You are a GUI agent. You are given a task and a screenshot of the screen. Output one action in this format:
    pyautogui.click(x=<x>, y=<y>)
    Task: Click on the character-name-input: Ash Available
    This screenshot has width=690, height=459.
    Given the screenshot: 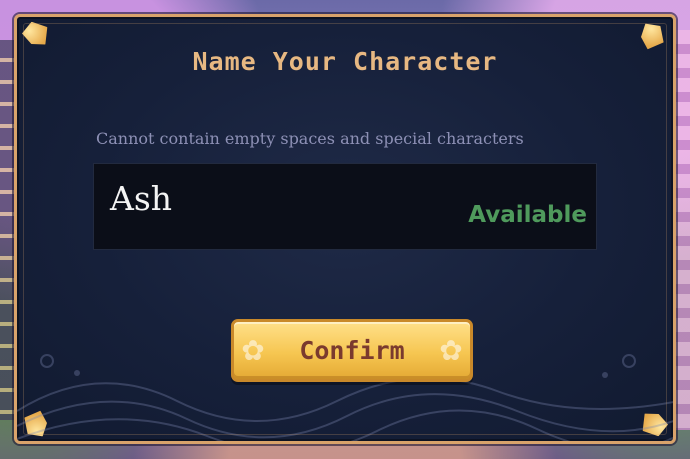 What is the action you would take?
    pyautogui.click(x=345, y=206)
    